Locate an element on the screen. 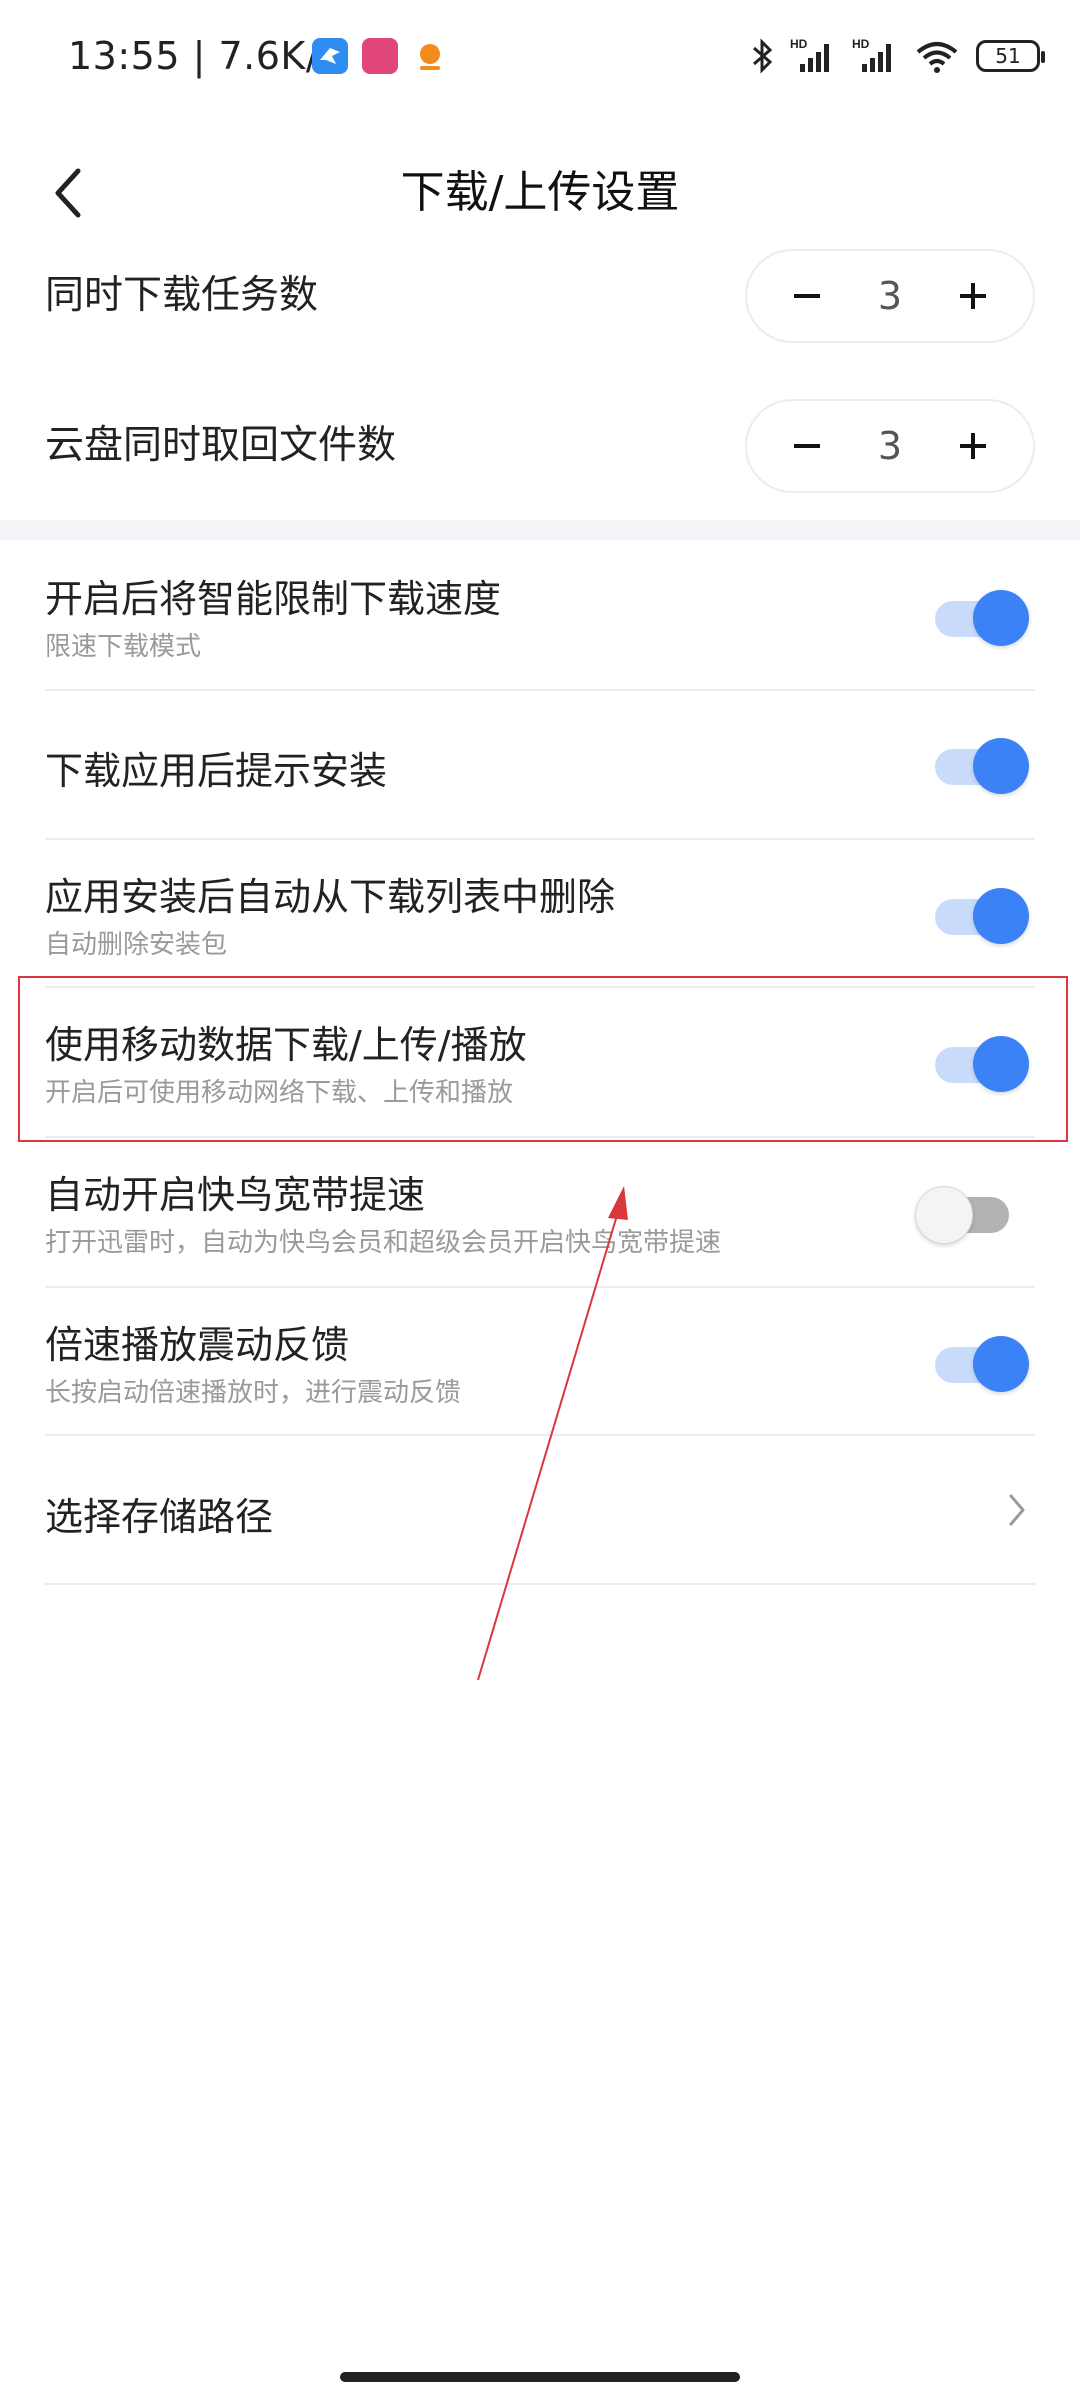  chevron-right-icon is located at coordinates (1017, 1510).